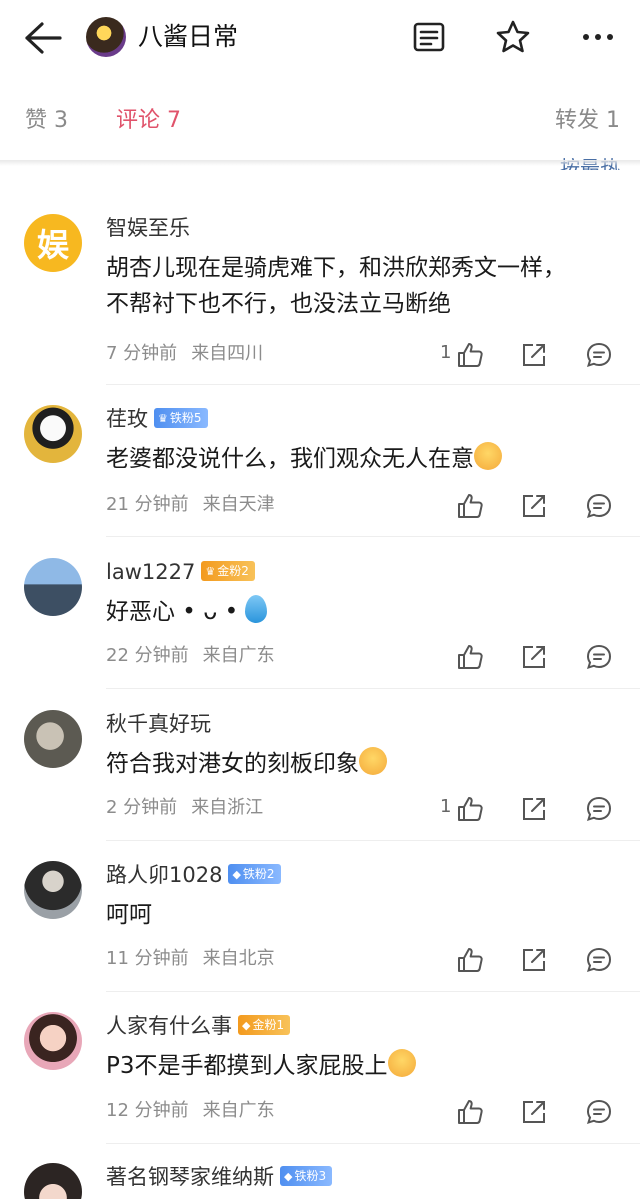  What do you see at coordinates (246, 1025) in the screenshot?
I see `gem-icon: ◆` at bounding box center [246, 1025].